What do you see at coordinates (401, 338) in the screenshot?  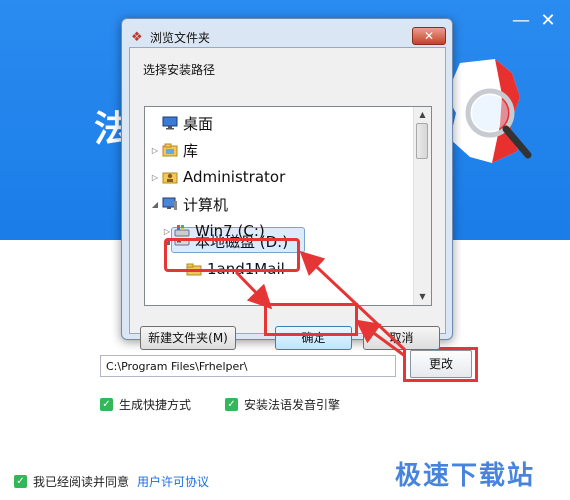 I see `cancel-button: 取消` at bounding box center [401, 338].